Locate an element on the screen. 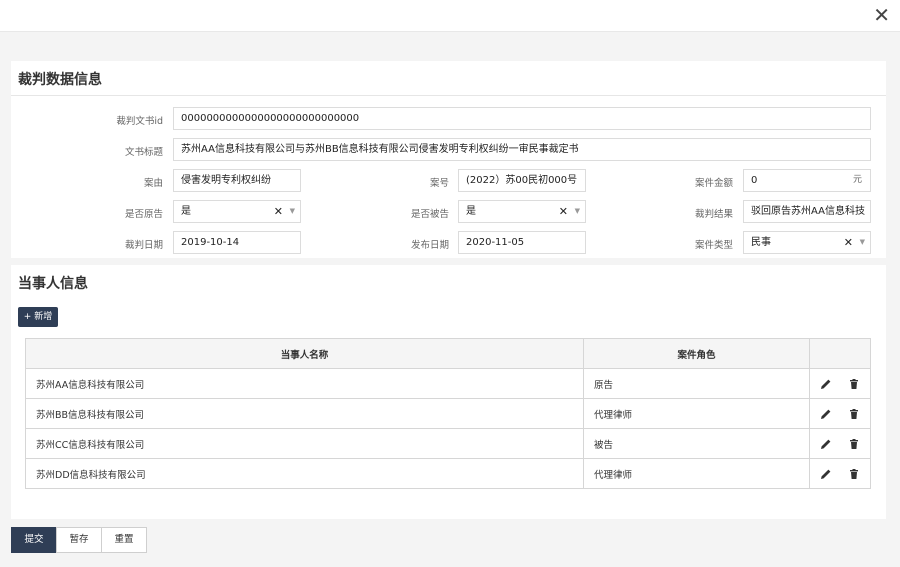  case-type-value: 民事 is located at coordinates (761, 242).